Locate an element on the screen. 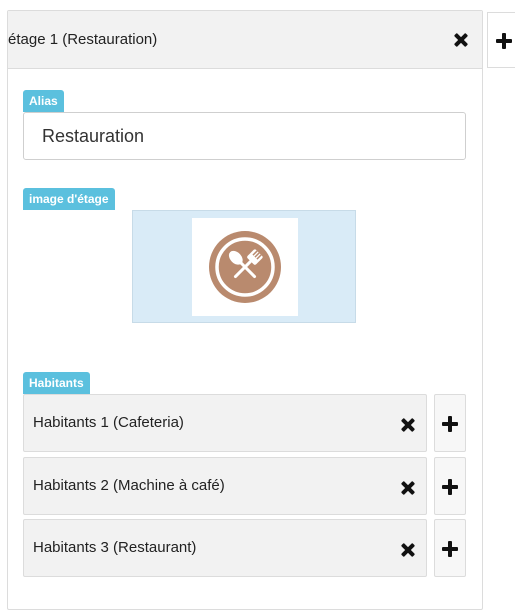 Image resolution: width=515 pixels, height=616 pixels. habitant-row: Habitants 1 (Cafeteria) is located at coordinates (225, 423).